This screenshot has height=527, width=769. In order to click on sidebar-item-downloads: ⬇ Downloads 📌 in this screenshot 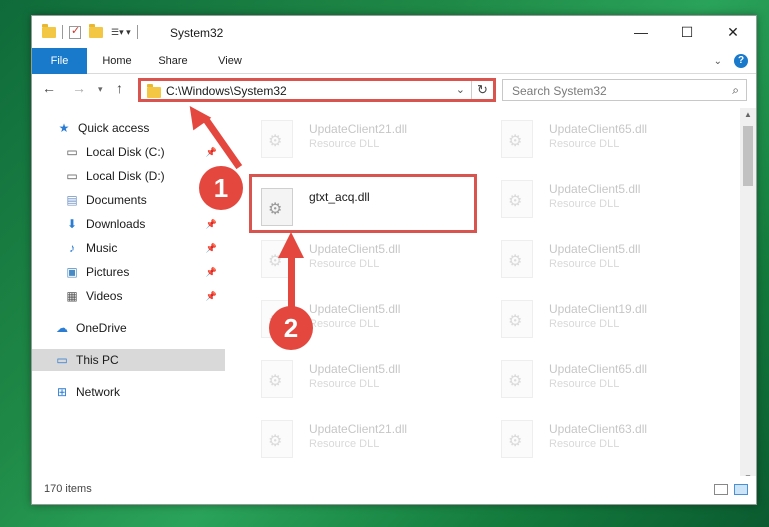, I will do `click(128, 224)`.